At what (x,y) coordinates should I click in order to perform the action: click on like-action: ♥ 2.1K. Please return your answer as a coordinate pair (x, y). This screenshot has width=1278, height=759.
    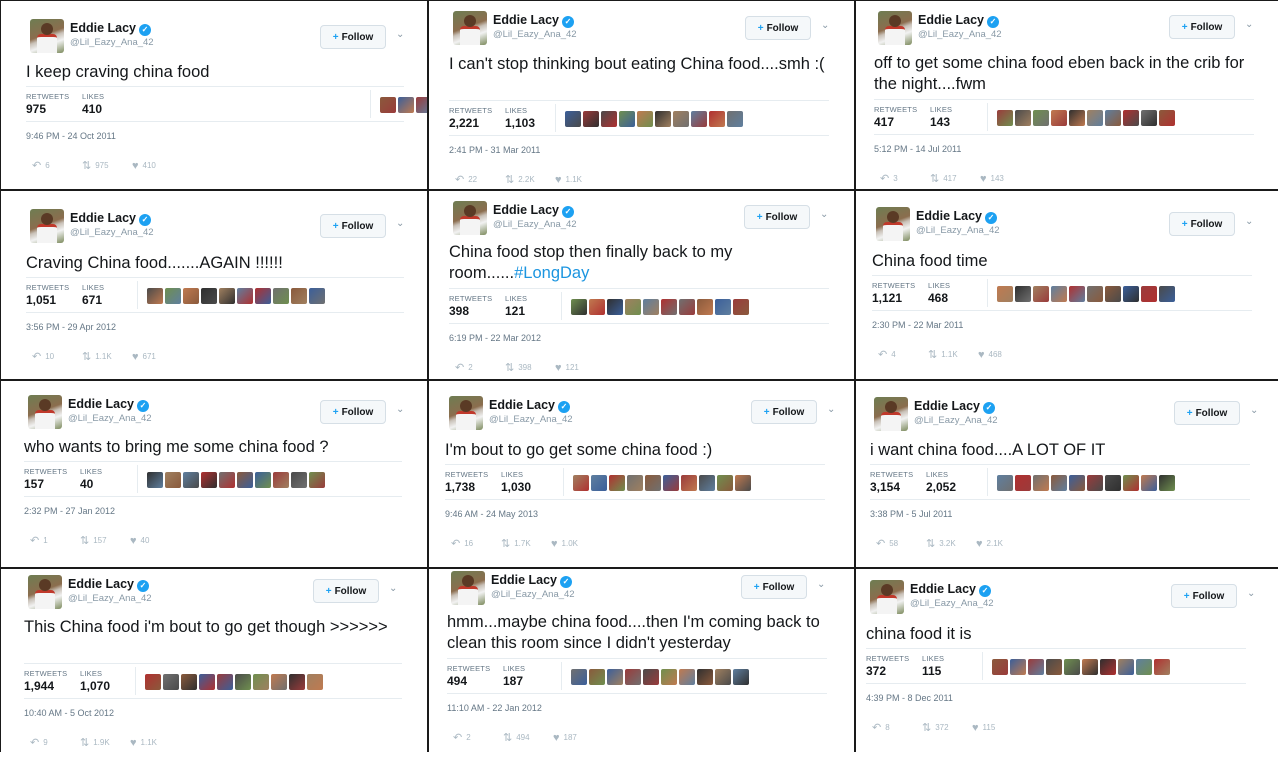
    Looking at the image, I should click on (1001, 543).